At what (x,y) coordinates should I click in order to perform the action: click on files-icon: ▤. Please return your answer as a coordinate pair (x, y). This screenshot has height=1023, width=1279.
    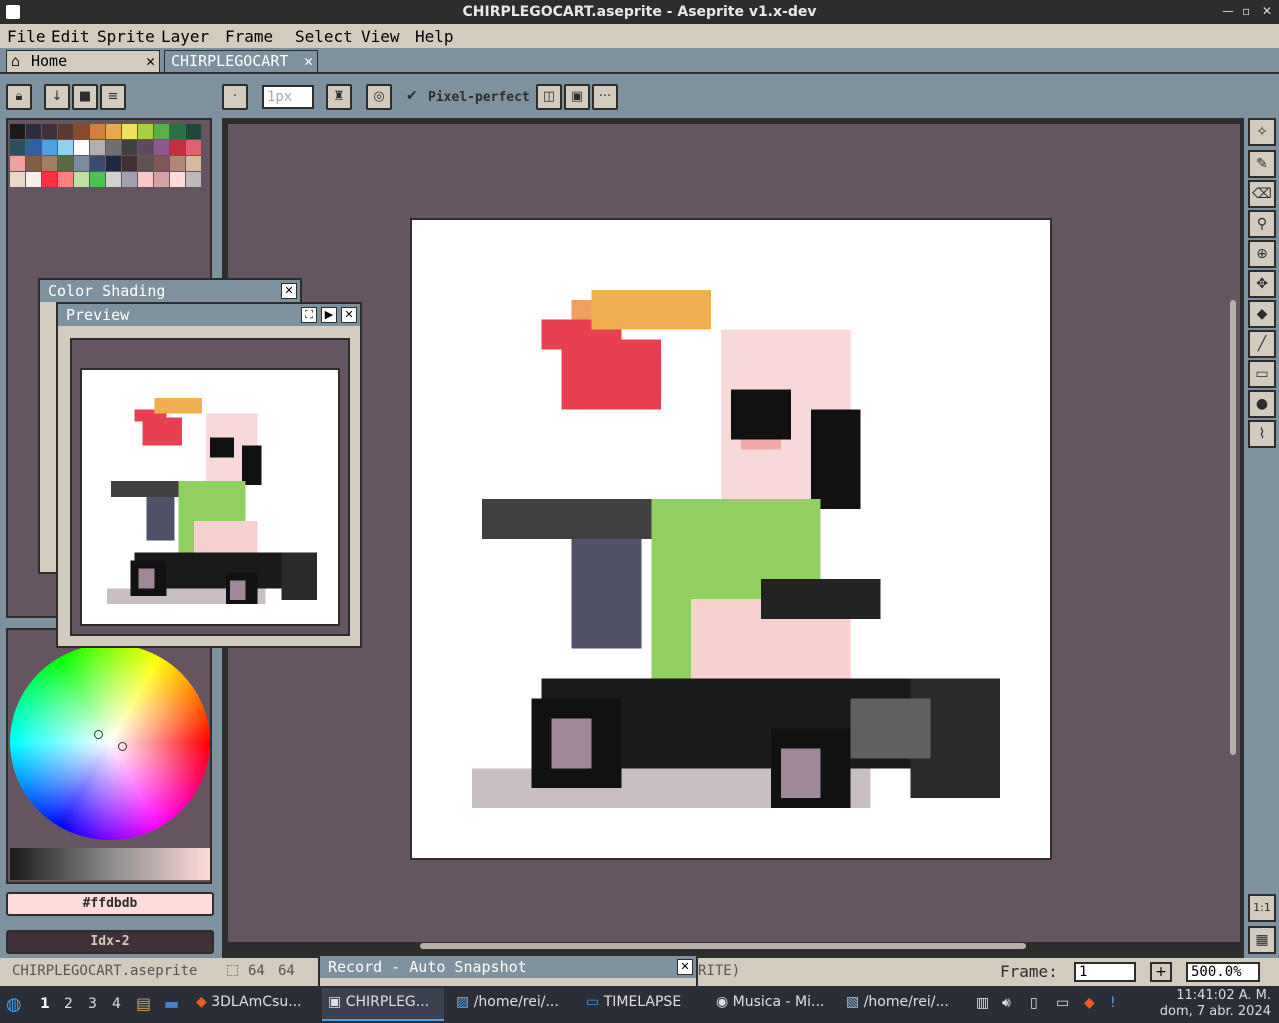
    Looking at the image, I should click on (143, 1003).